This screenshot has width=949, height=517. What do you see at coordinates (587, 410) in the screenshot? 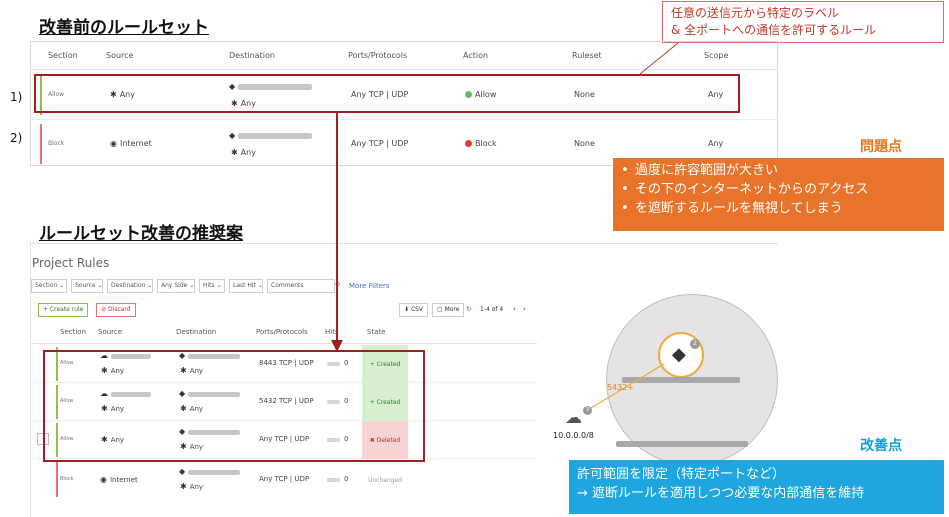
I see `cloud-badge: 3` at bounding box center [587, 410].